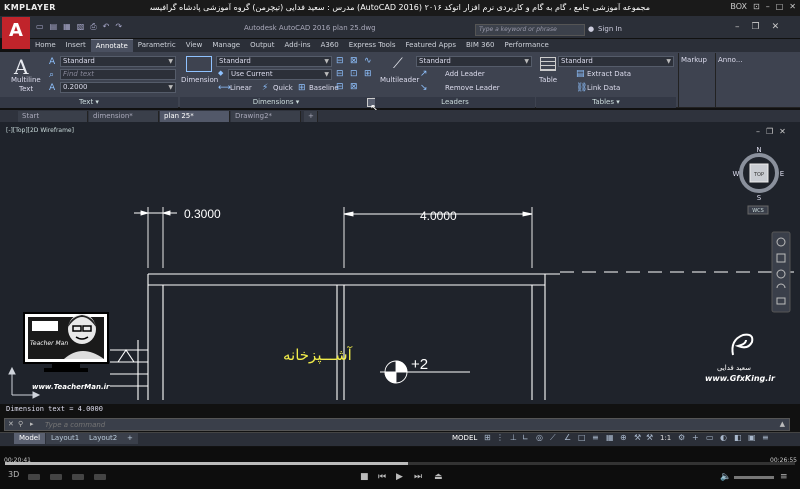 This screenshot has height=489, width=800. I want to click on selection-cycling-icon: ⊕, so click(623, 437).